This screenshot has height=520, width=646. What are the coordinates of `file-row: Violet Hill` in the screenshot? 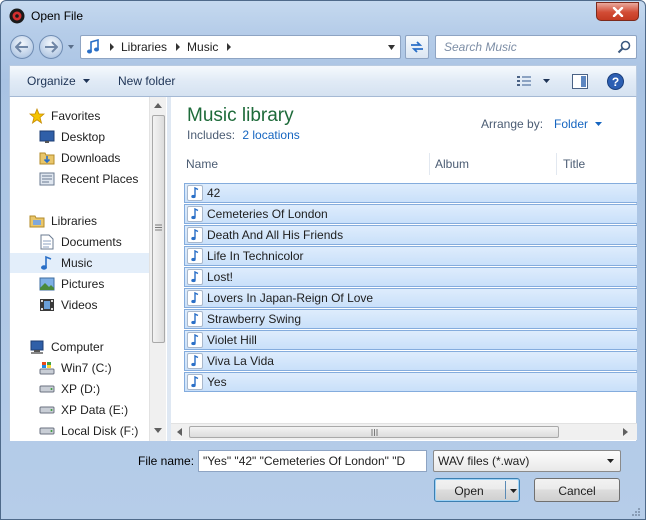 It's located at (410, 340).